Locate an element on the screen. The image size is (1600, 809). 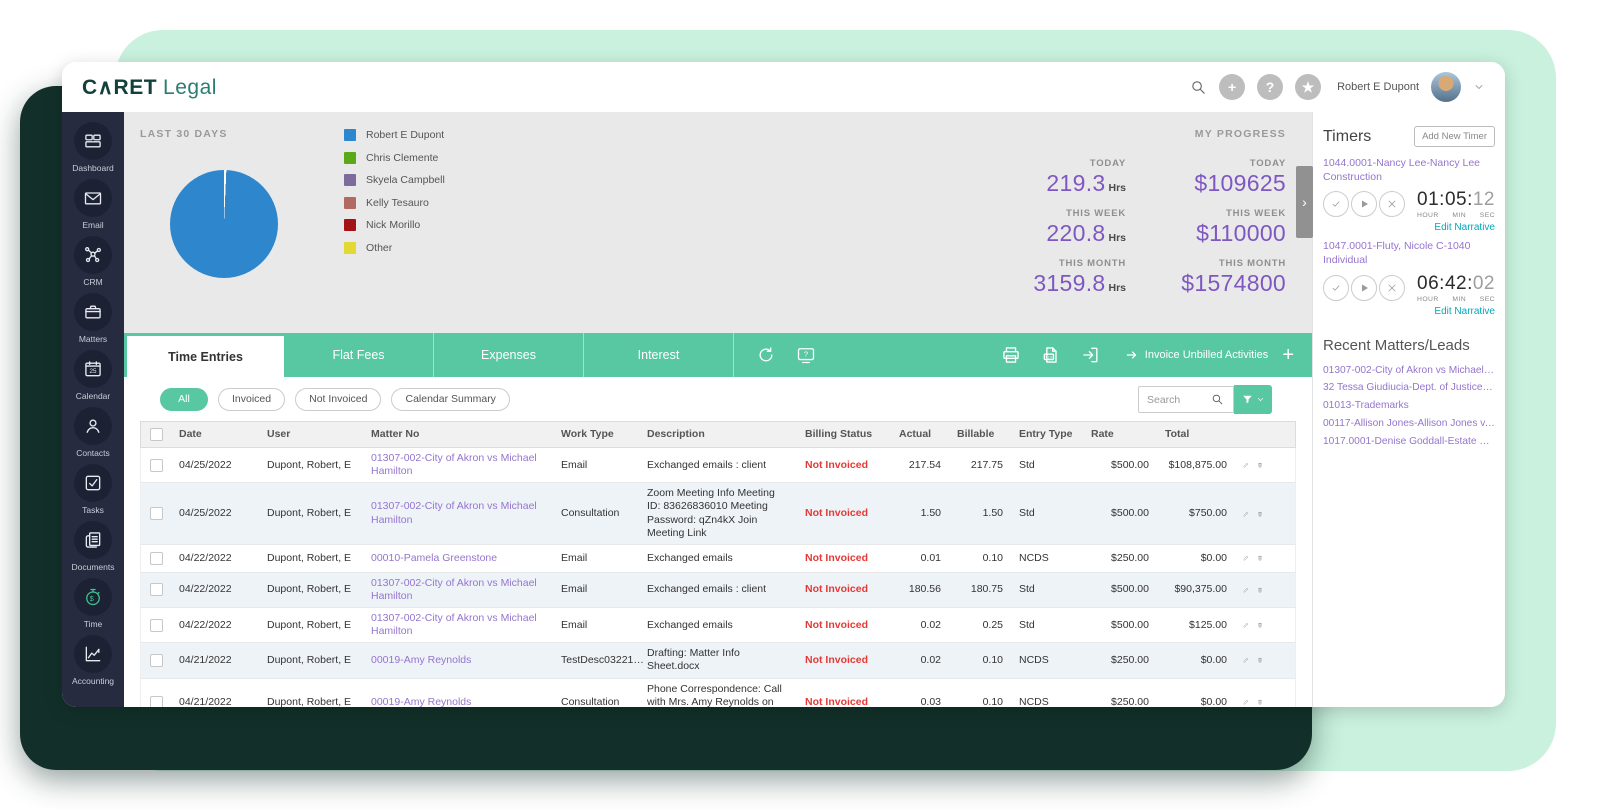
tab-flat-fees: Flat Fees is located at coordinates (359, 355).